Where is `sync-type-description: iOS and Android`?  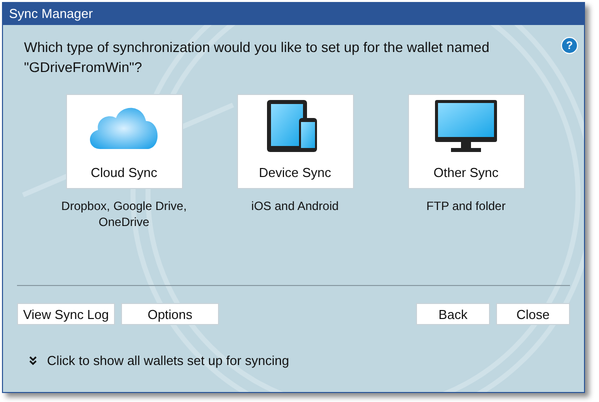 sync-type-description: iOS and Android is located at coordinates (295, 206).